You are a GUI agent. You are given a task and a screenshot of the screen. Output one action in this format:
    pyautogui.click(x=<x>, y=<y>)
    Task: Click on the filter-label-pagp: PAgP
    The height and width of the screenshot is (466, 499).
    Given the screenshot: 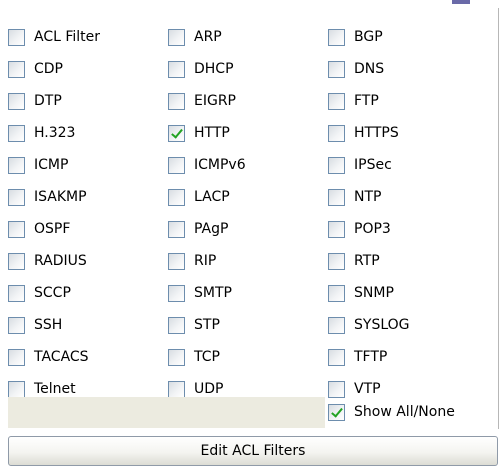 What is the action you would take?
    pyautogui.click(x=211, y=228)
    